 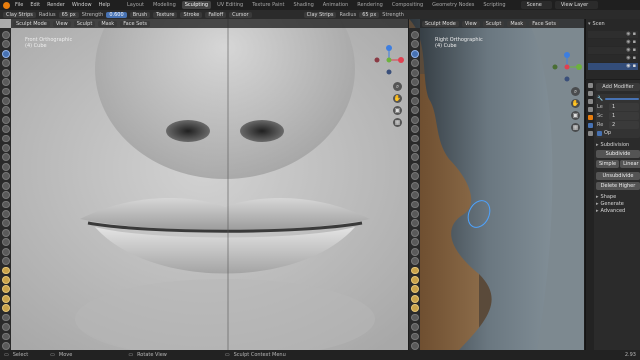 I want to click on tool-mask-icon, so click(x=5, y=270).